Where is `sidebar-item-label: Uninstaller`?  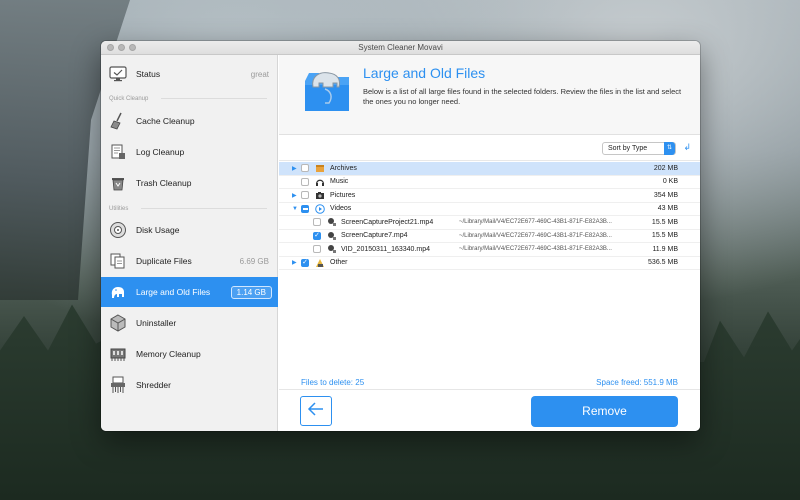 sidebar-item-label: Uninstaller is located at coordinates (156, 323).